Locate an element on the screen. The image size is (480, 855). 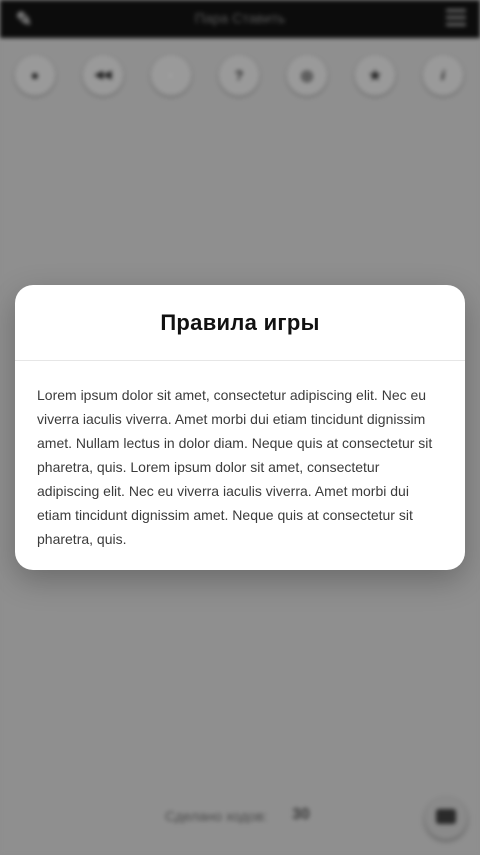
dialog-title: Правила игры is located at coordinates (240, 322).